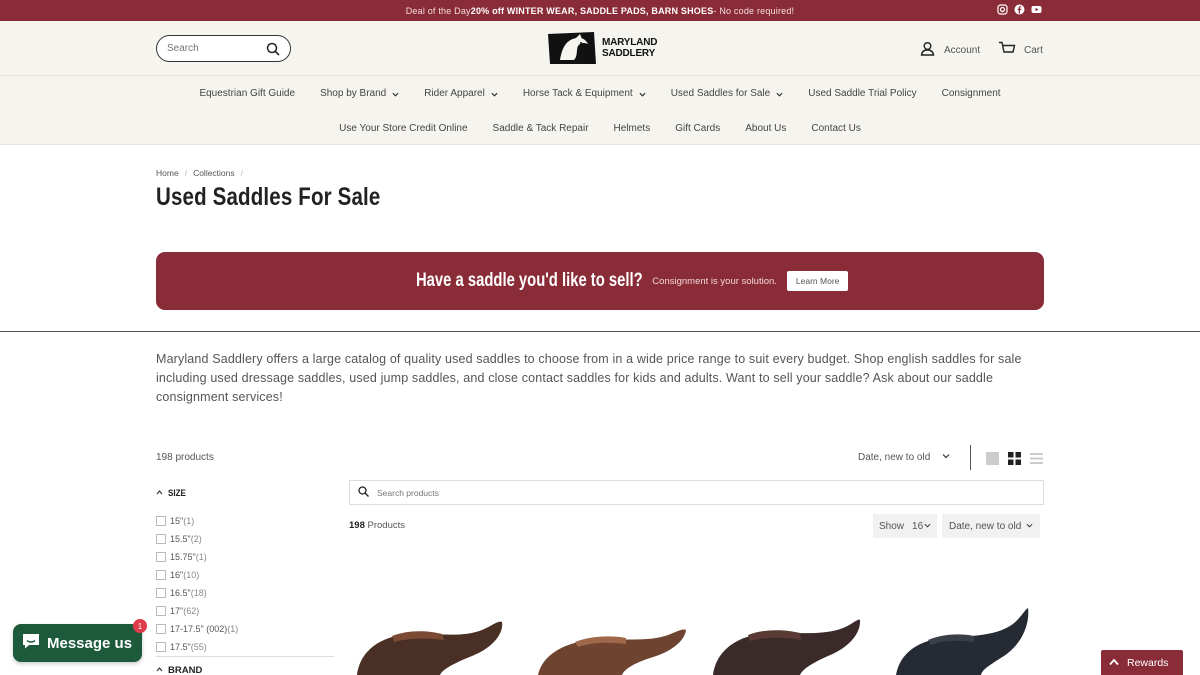  What do you see at coordinates (353, 93) in the screenshot?
I see `nav-item-label: Shop by Brand` at bounding box center [353, 93].